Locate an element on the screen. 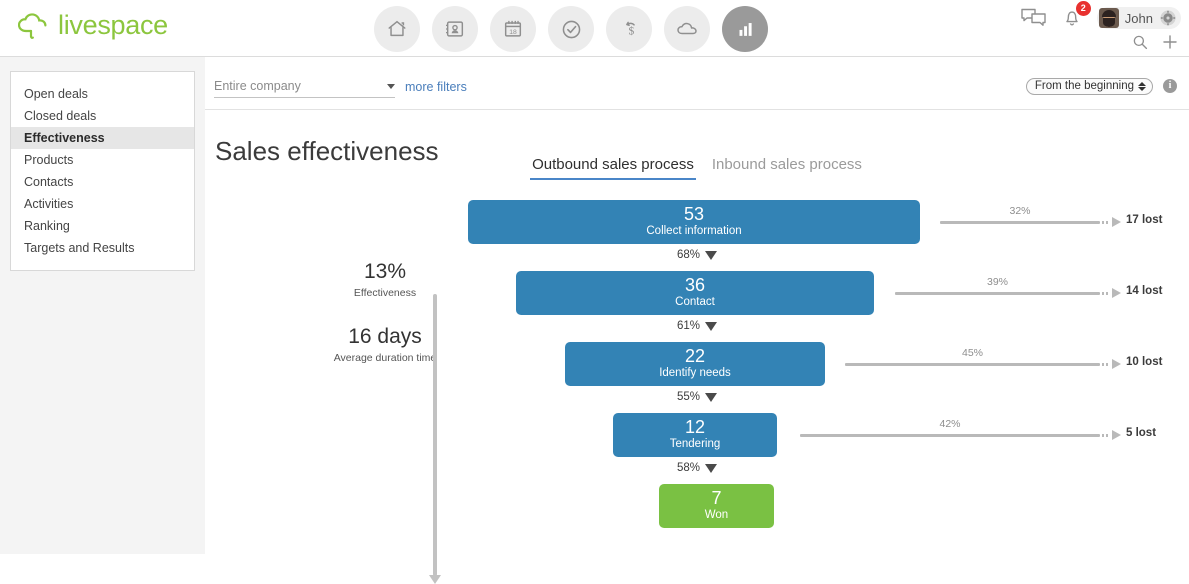 The height and width of the screenshot is (584, 1189). funnel-stage-row: 12 Tendering 42% 5 lost is located at coordinates (697, 435).